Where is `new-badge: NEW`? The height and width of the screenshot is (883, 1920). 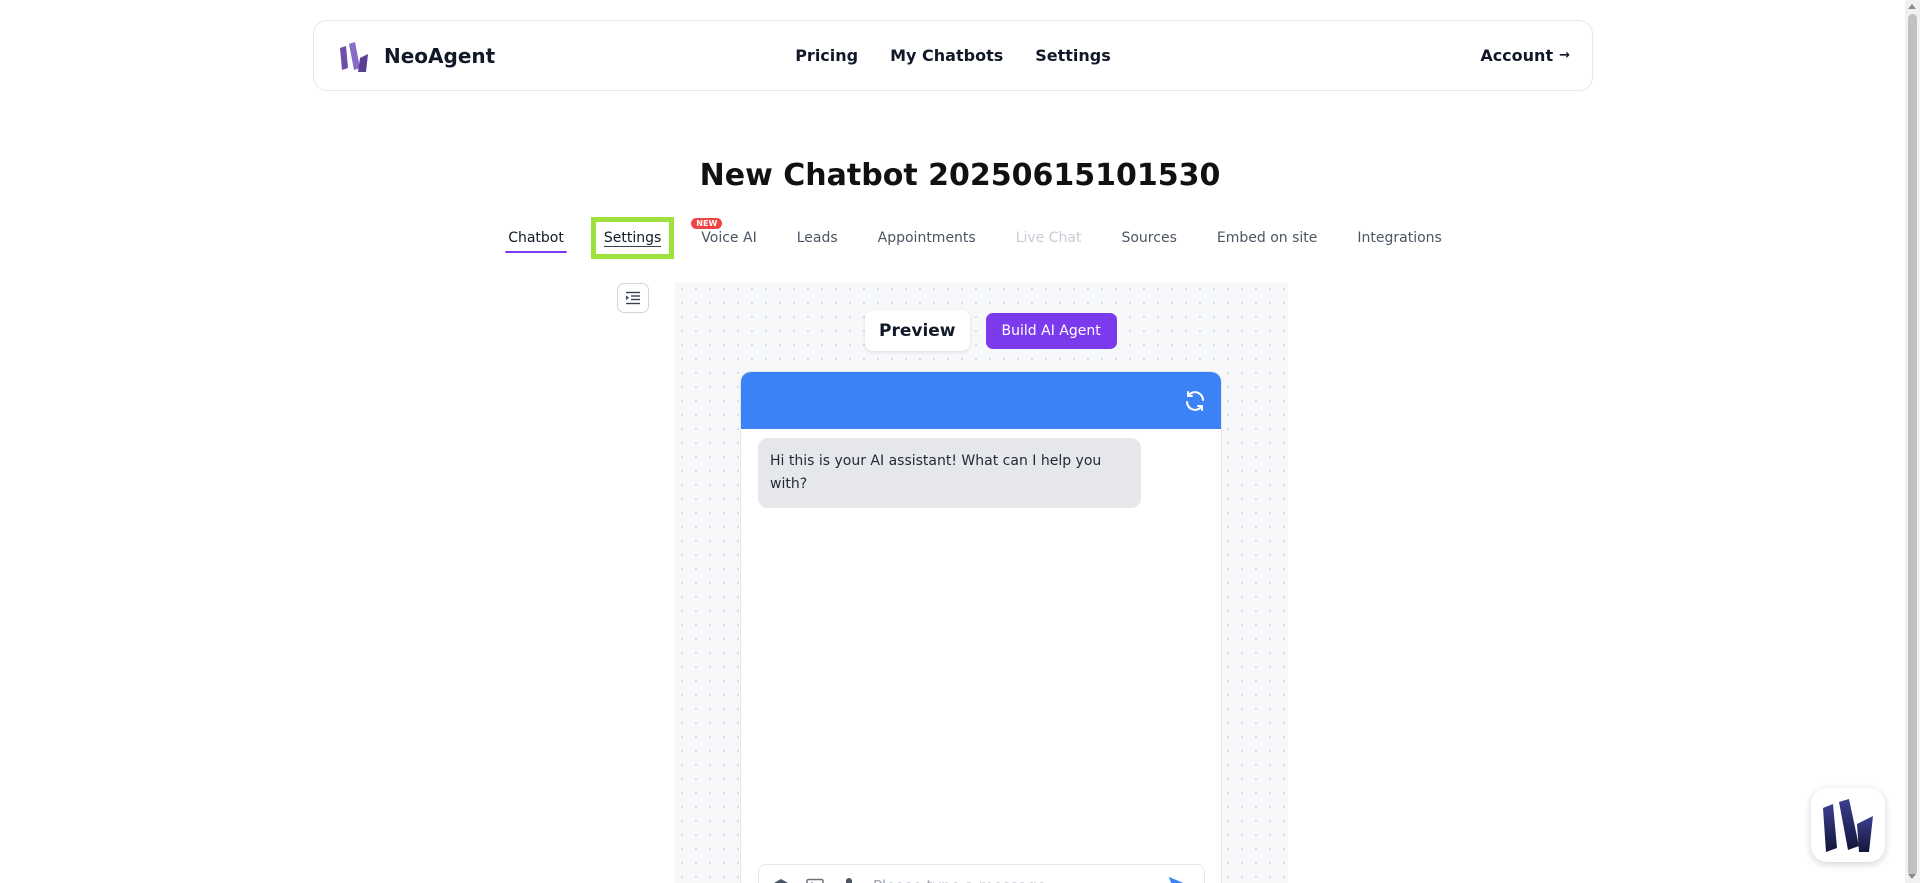
new-badge: NEW is located at coordinates (707, 223).